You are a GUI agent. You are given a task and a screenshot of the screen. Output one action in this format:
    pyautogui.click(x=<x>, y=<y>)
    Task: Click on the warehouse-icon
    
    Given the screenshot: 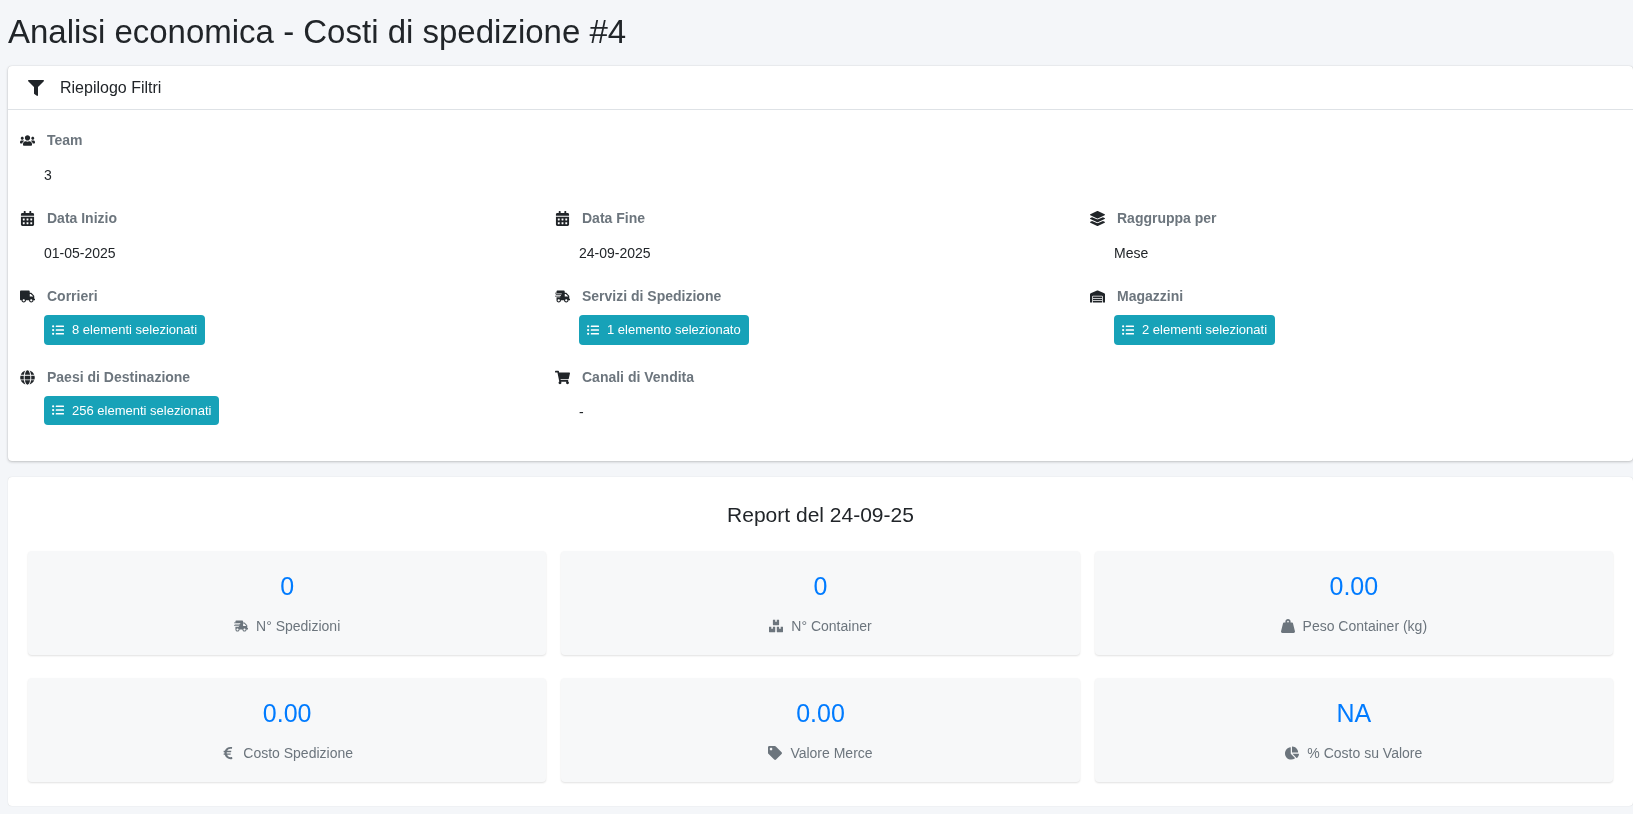 What is the action you would take?
    pyautogui.click(x=1097, y=296)
    